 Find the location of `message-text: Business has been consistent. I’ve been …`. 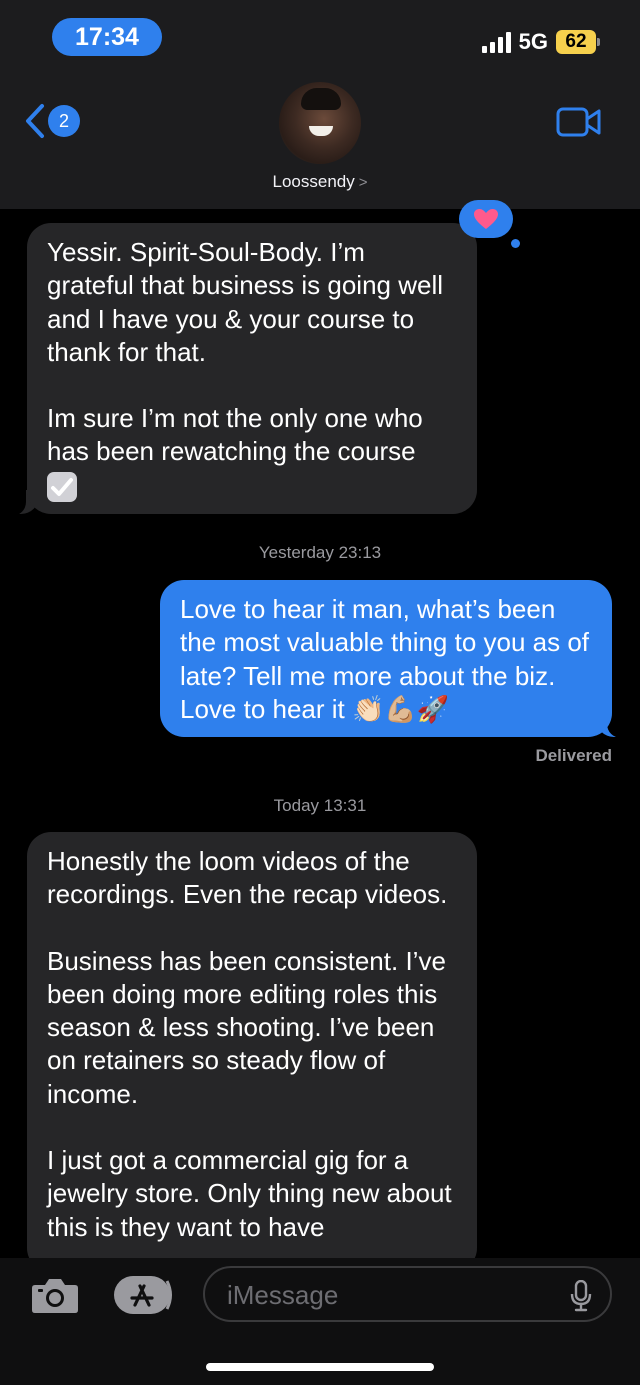

message-text: Business has been consistent. I’ve been … is located at coordinates (250, 1027).